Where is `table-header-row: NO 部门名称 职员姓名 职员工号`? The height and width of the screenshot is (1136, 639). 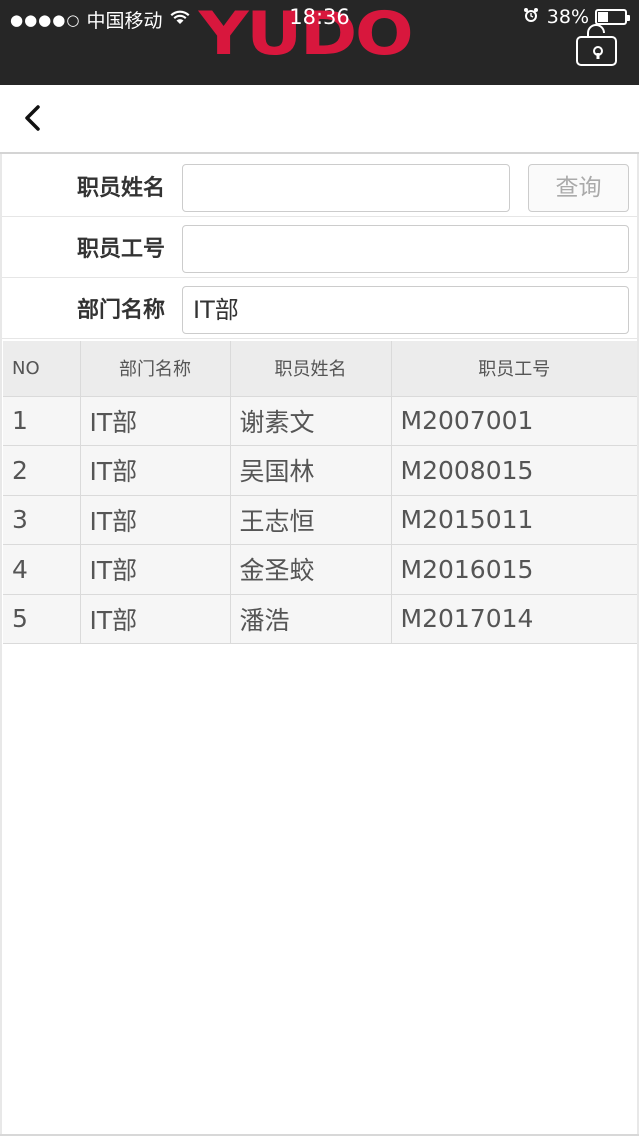 table-header-row: NO 部门名称 职员姓名 职员工号 is located at coordinates (320, 369).